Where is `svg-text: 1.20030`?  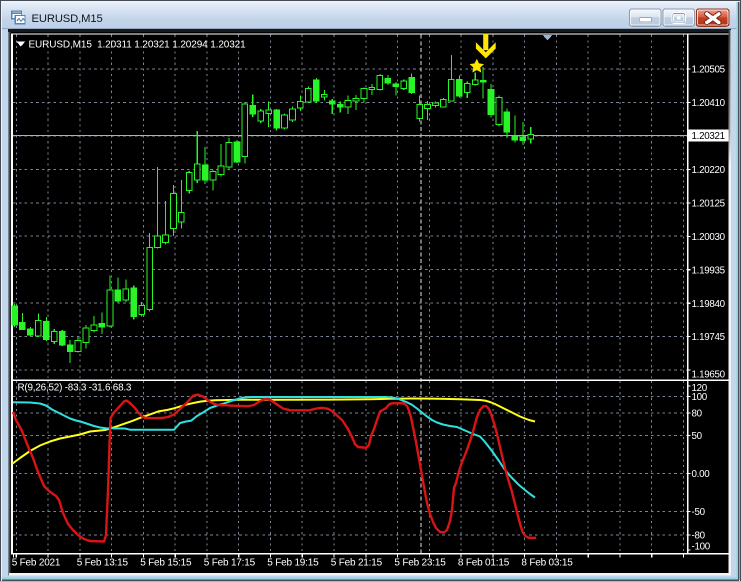
svg-text: 1.20030 is located at coordinates (709, 237).